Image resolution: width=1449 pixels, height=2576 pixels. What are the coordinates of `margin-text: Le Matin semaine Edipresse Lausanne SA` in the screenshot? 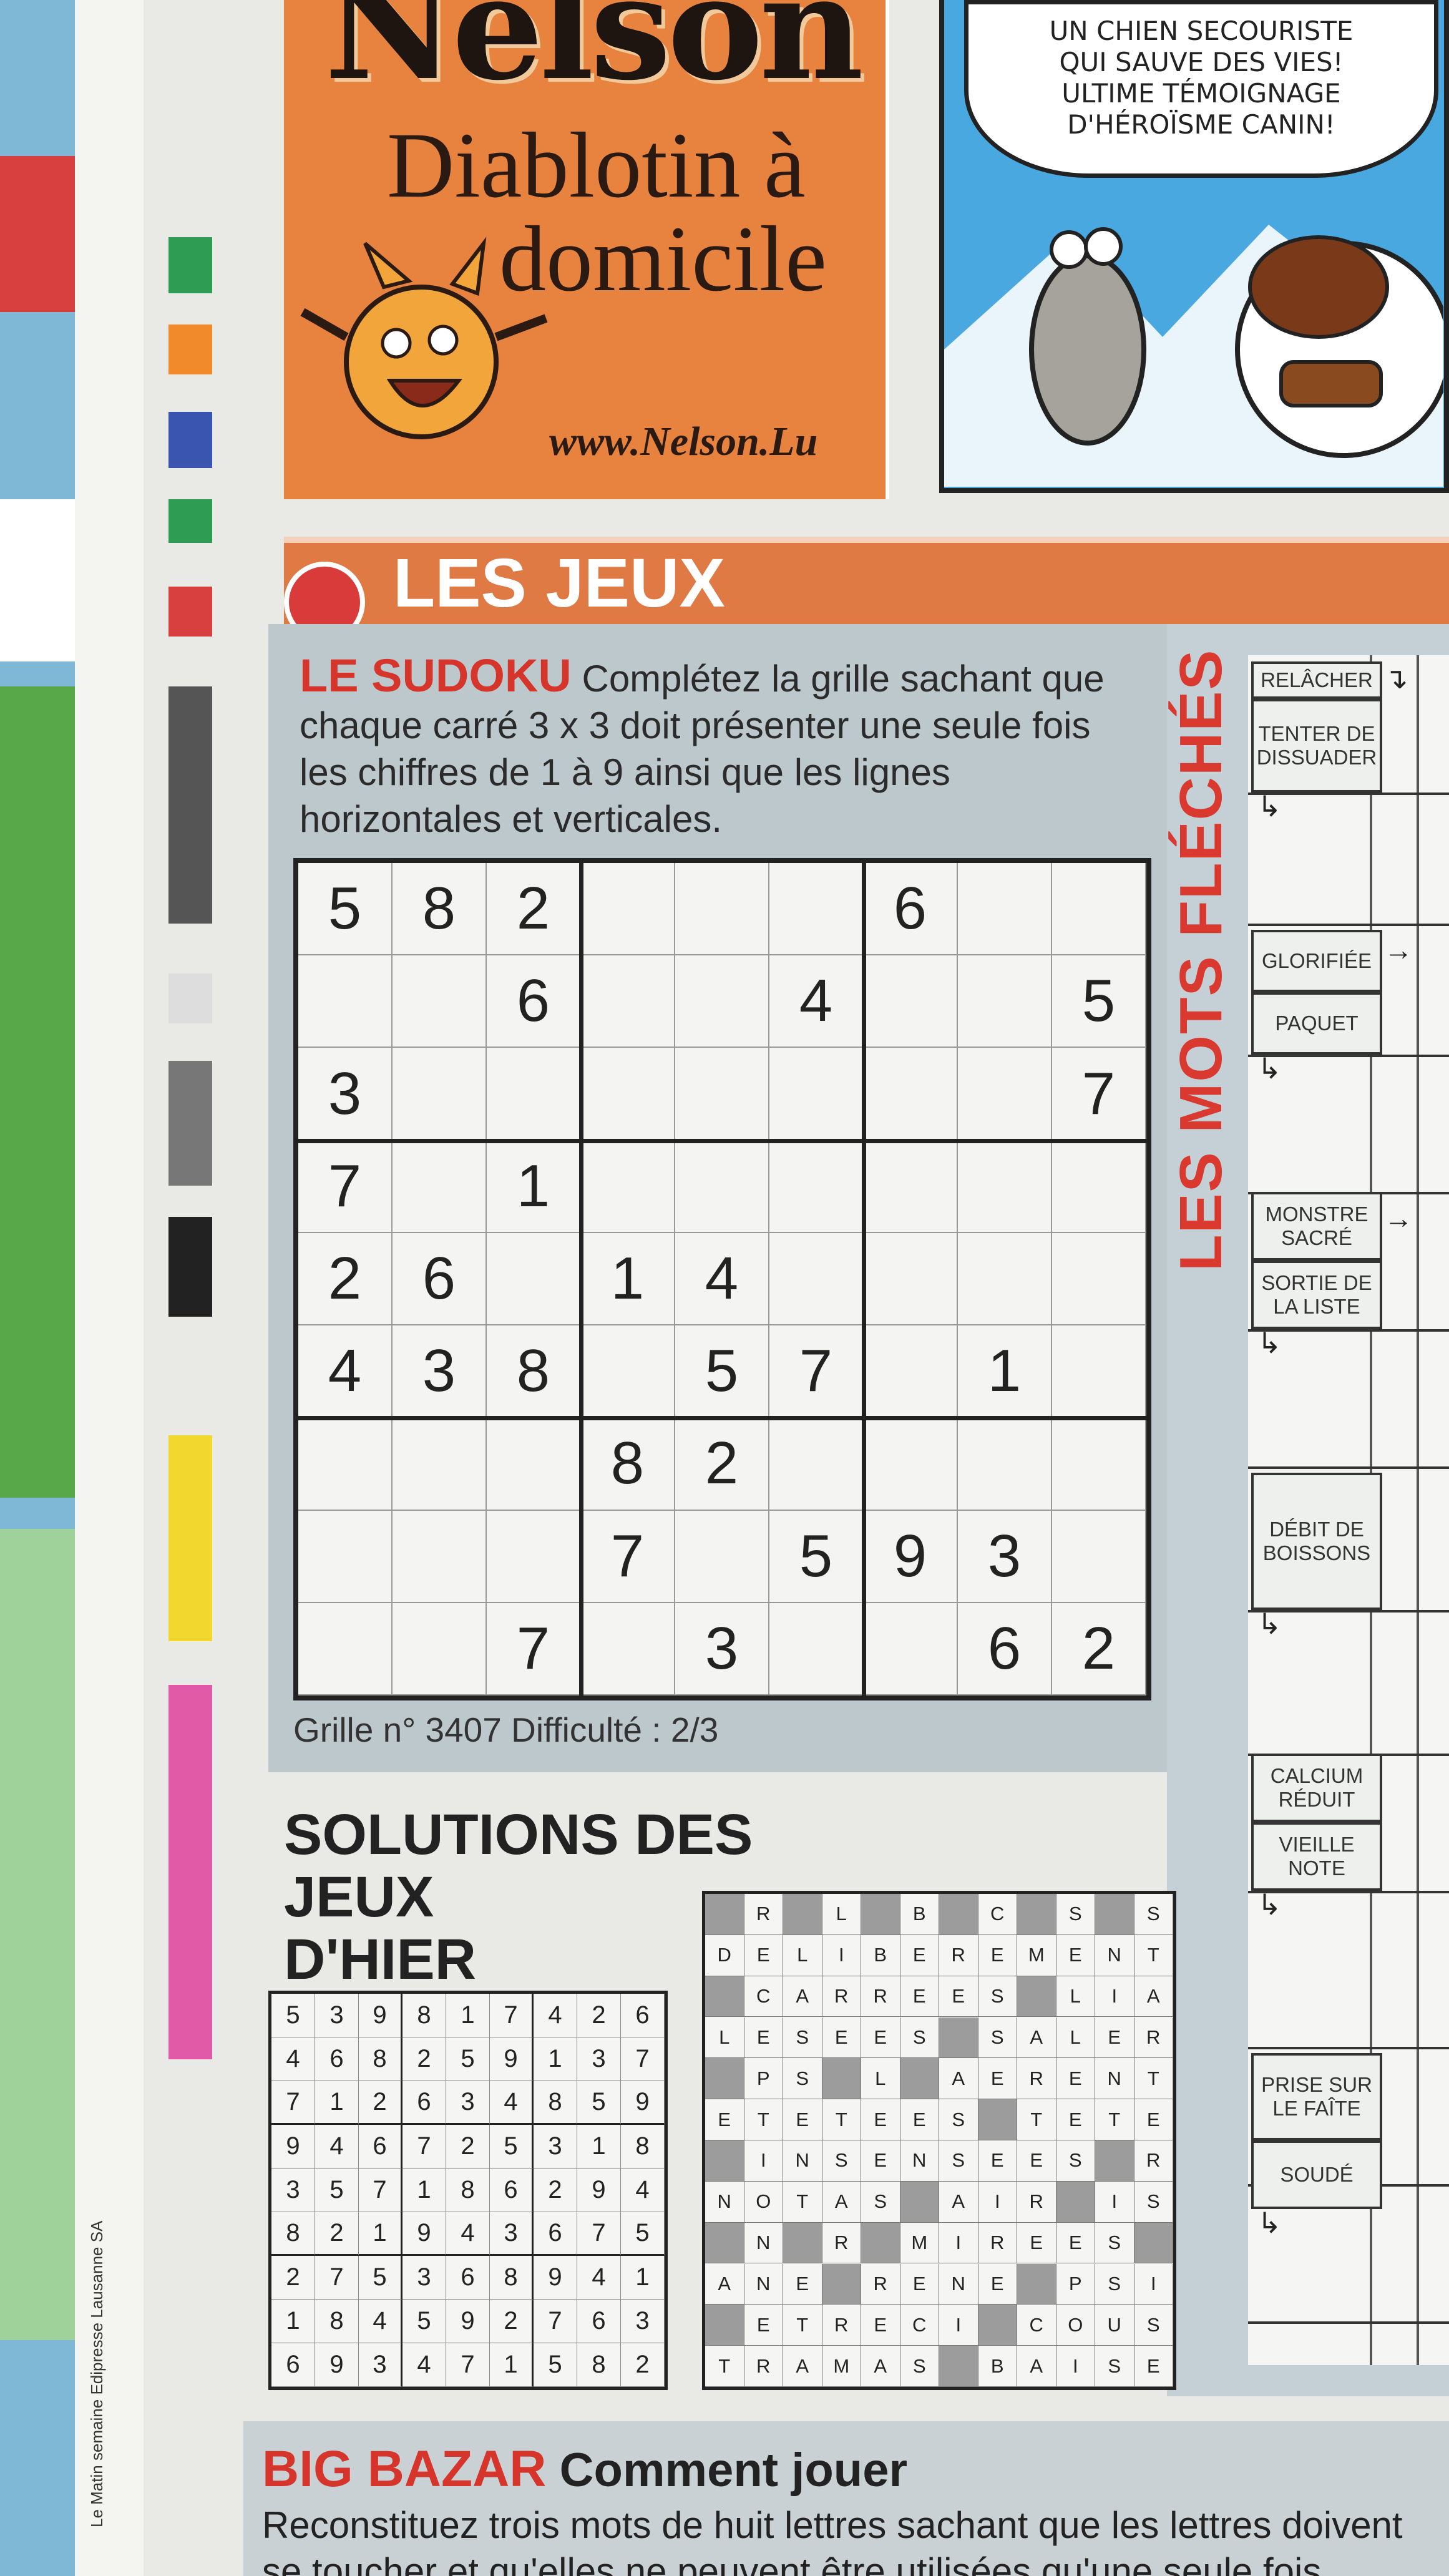 It's located at (96, 2373).